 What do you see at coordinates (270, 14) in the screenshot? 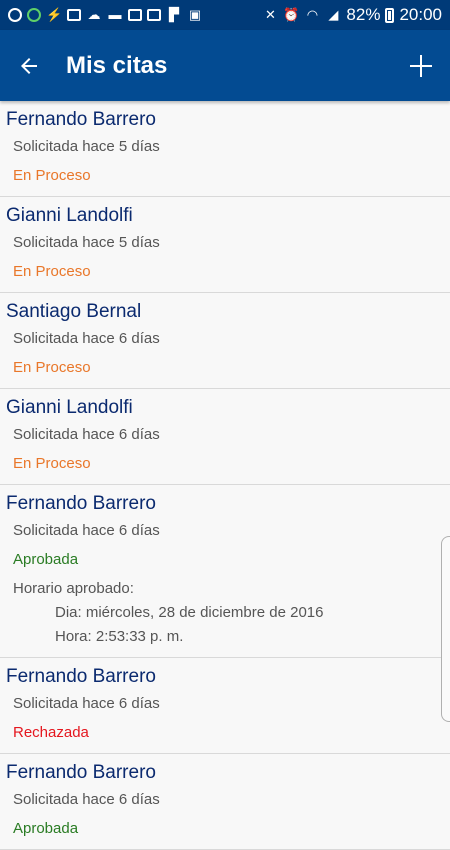
I see `mute-icon: ✕` at bounding box center [270, 14].